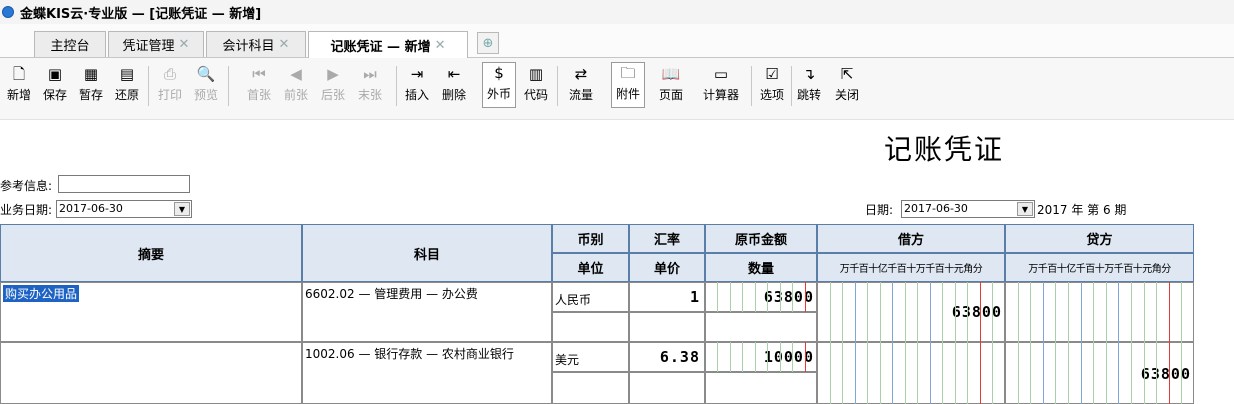 This screenshot has height=404, width=1234. I want to click on page-button: 📖 页面, so click(671, 86).